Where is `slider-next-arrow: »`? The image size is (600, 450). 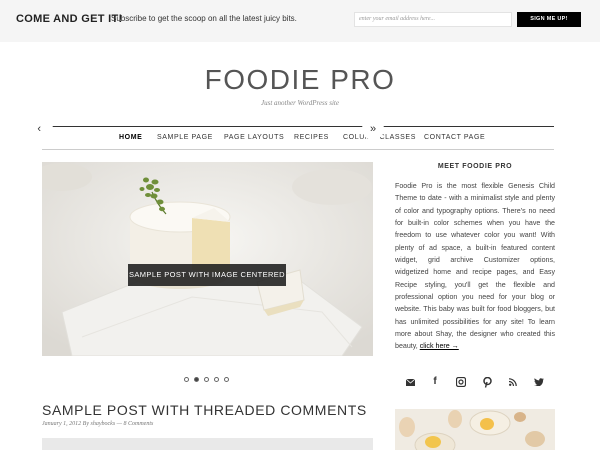
slider-next-arrow: » is located at coordinates (373, 129).